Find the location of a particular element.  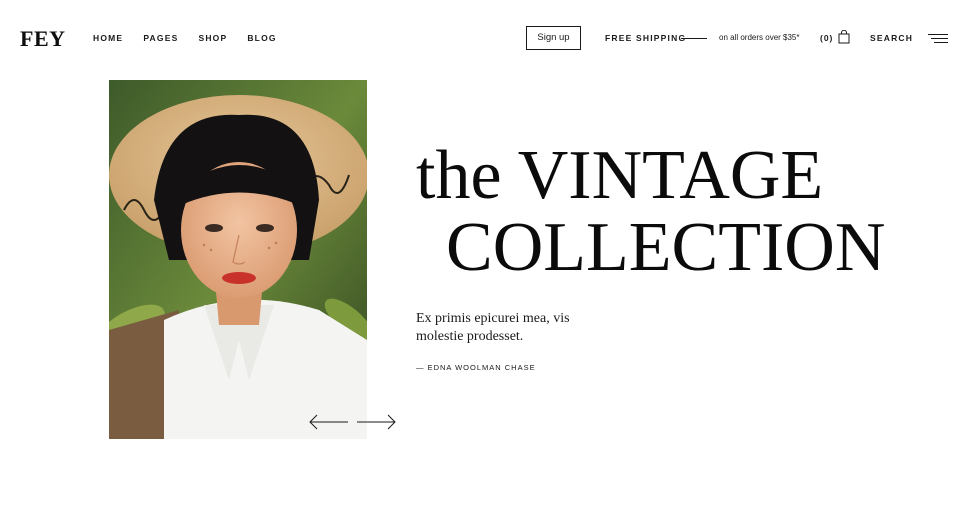

hamburger-menu-icon is located at coordinates (938, 38).